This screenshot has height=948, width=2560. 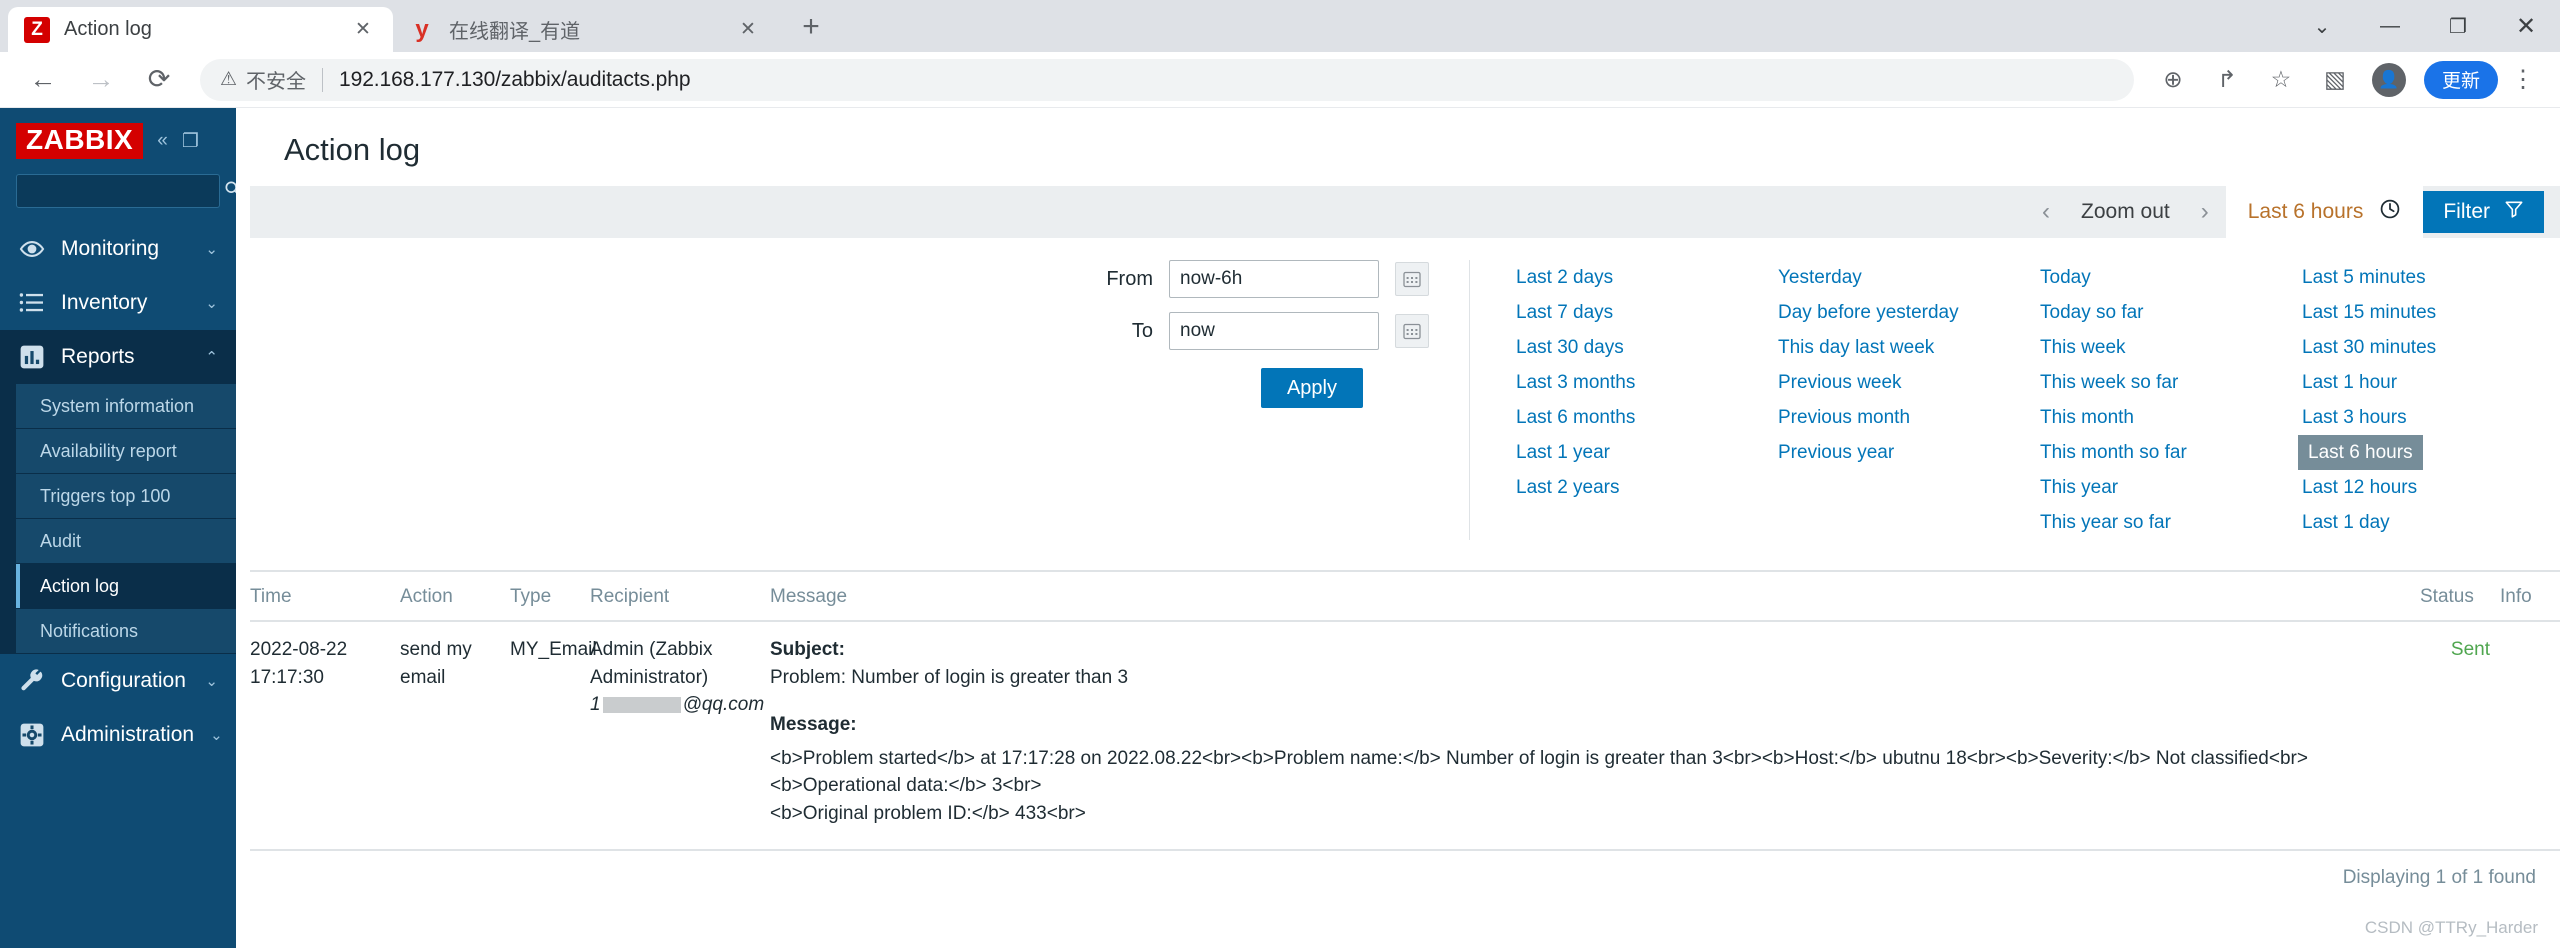 What do you see at coordinates (1868, 312) in the screenshot?
I see `quick-range-item: Day before yesterday` at bounding box center [1868, 312].